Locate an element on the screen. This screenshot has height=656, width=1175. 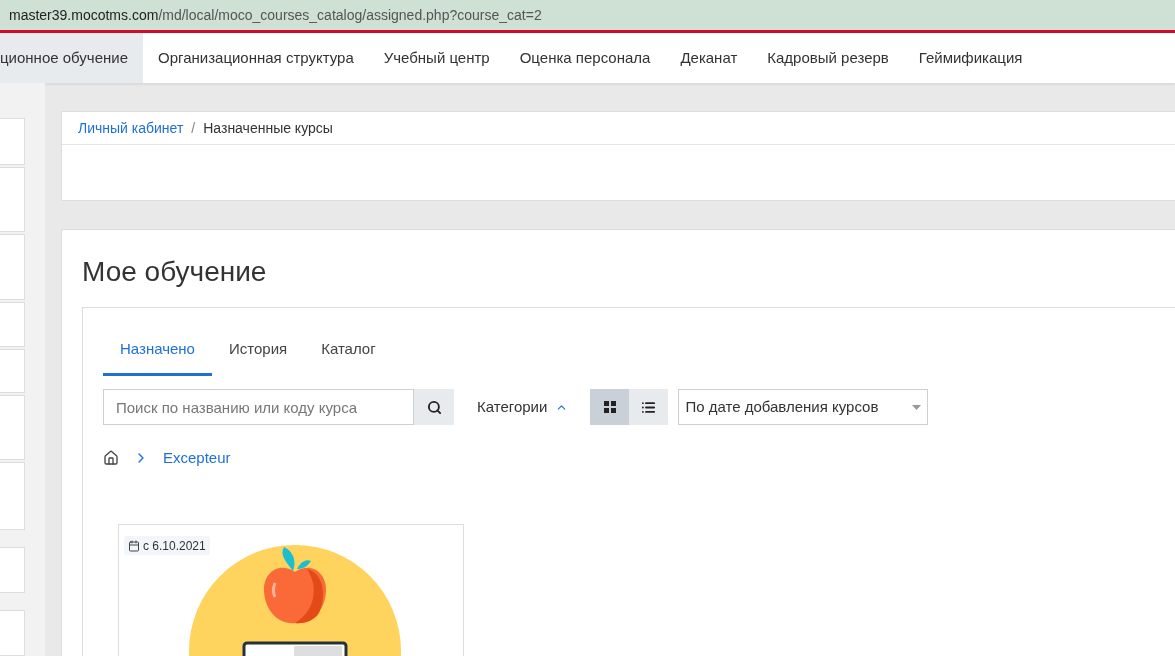
grid-icon is located at coordinates (609, 407).